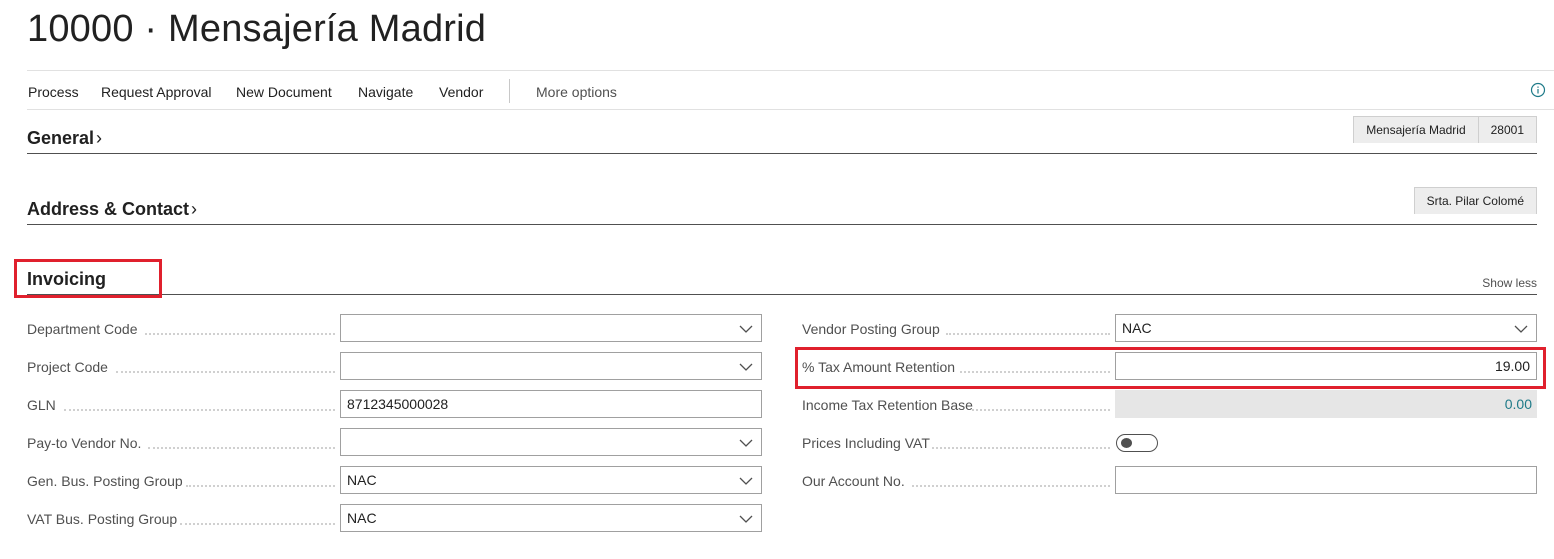 The width and height of the screenshot is (1554, 559). What do you see at coordinates (1326, 404) in the screenshot?
I see `income-tax-retention-base-value: 0.00` at bounding box center [1326, 404].